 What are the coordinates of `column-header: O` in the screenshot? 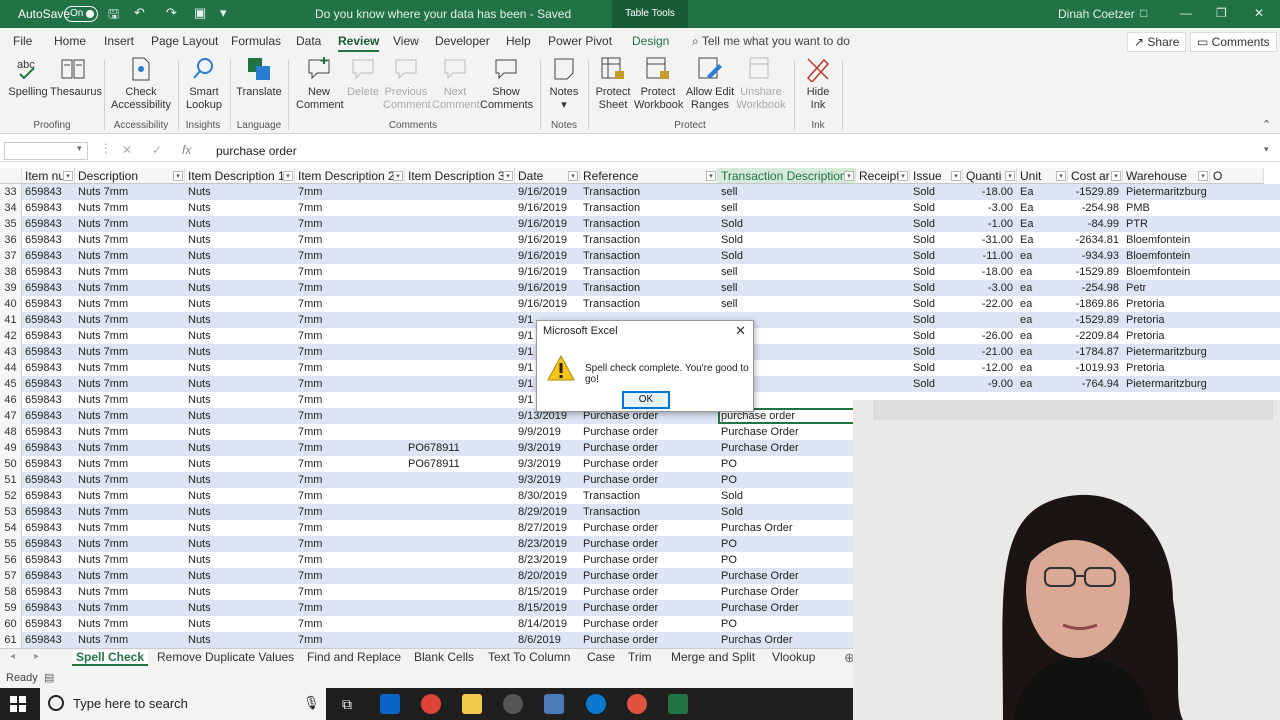 It's located at (1237, 176).